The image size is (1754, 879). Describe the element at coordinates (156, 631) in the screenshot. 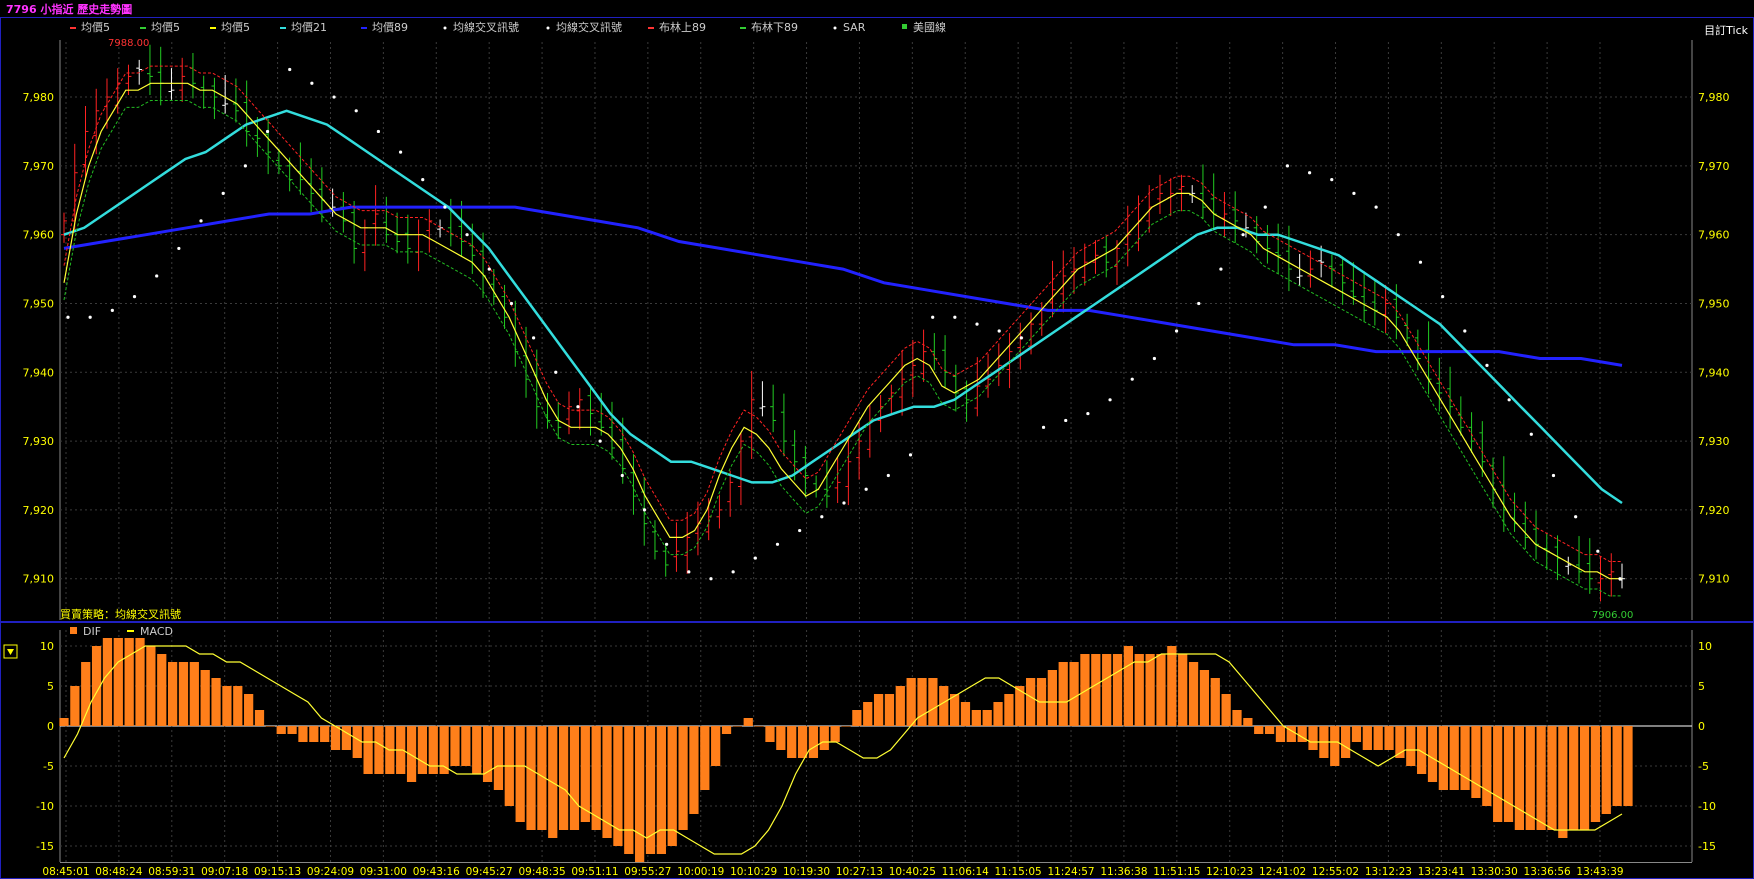

I see `macd-legend-label: MACD` at that location.